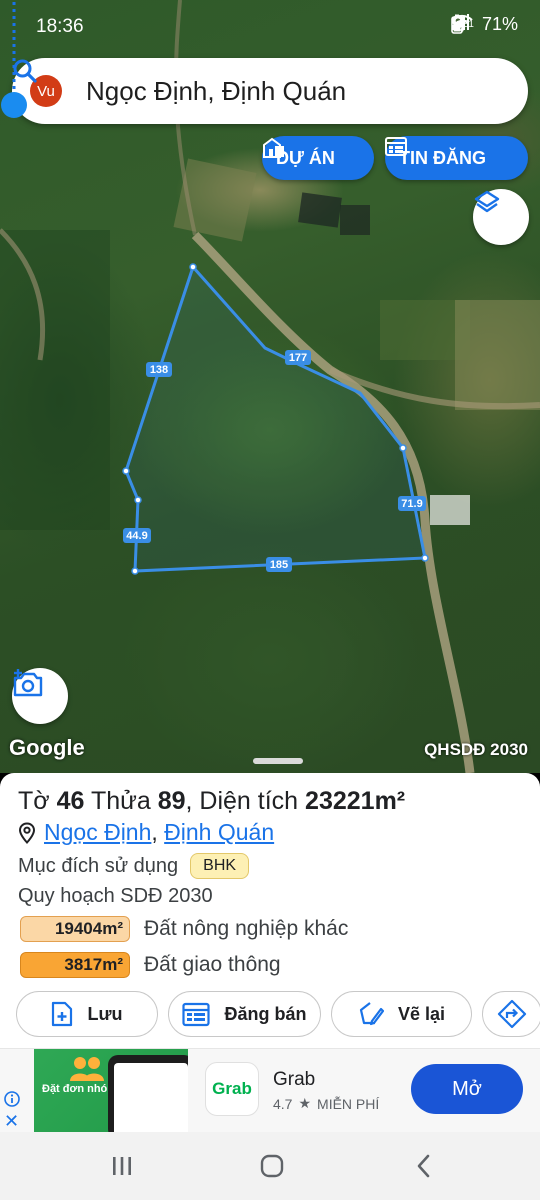  What do you see at coordinates (120, 801) in the screenshot?
I see `plot-prefix: Thửa` at bounding box center [120, 801].